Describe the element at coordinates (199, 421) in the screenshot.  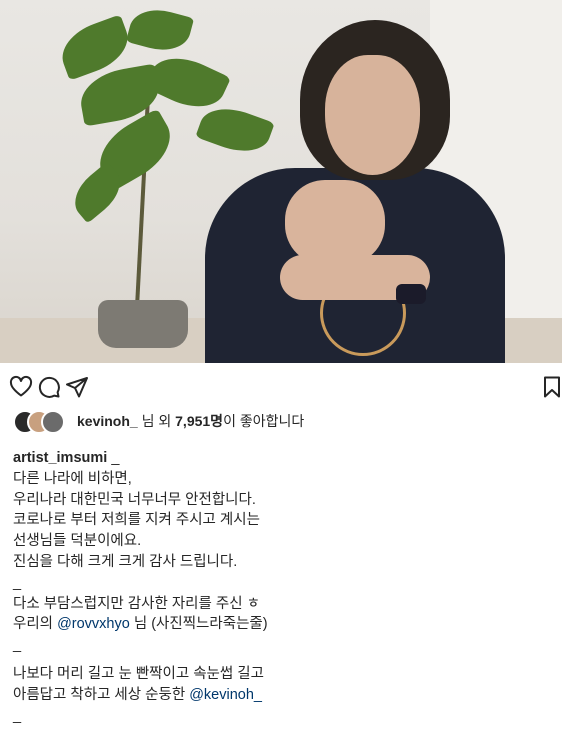
I see `likes-count: 7,951명` at that location.